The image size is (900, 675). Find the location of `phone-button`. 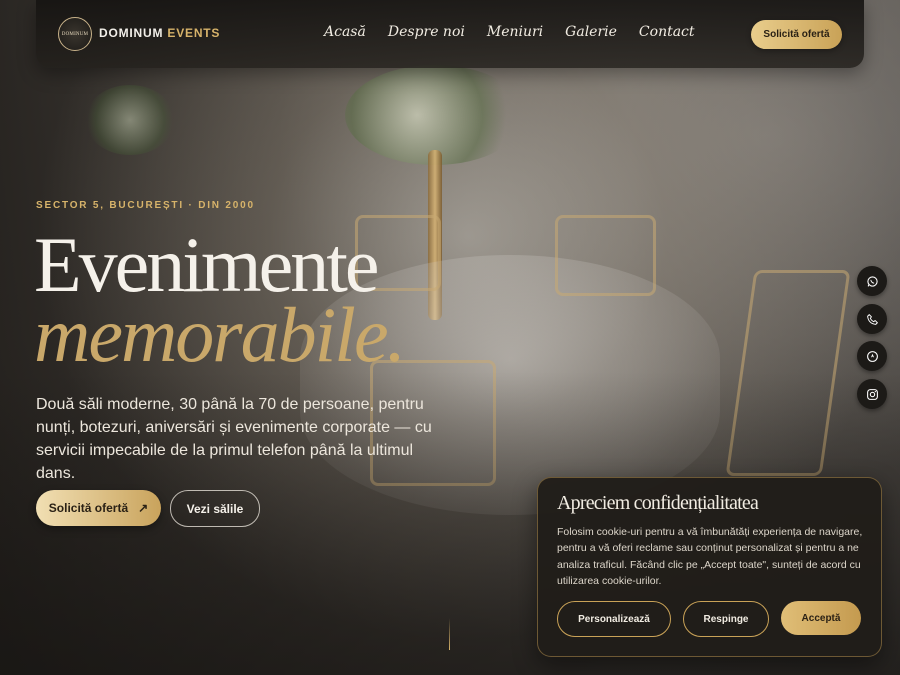

phone-button is located at coordinates (872, 319).